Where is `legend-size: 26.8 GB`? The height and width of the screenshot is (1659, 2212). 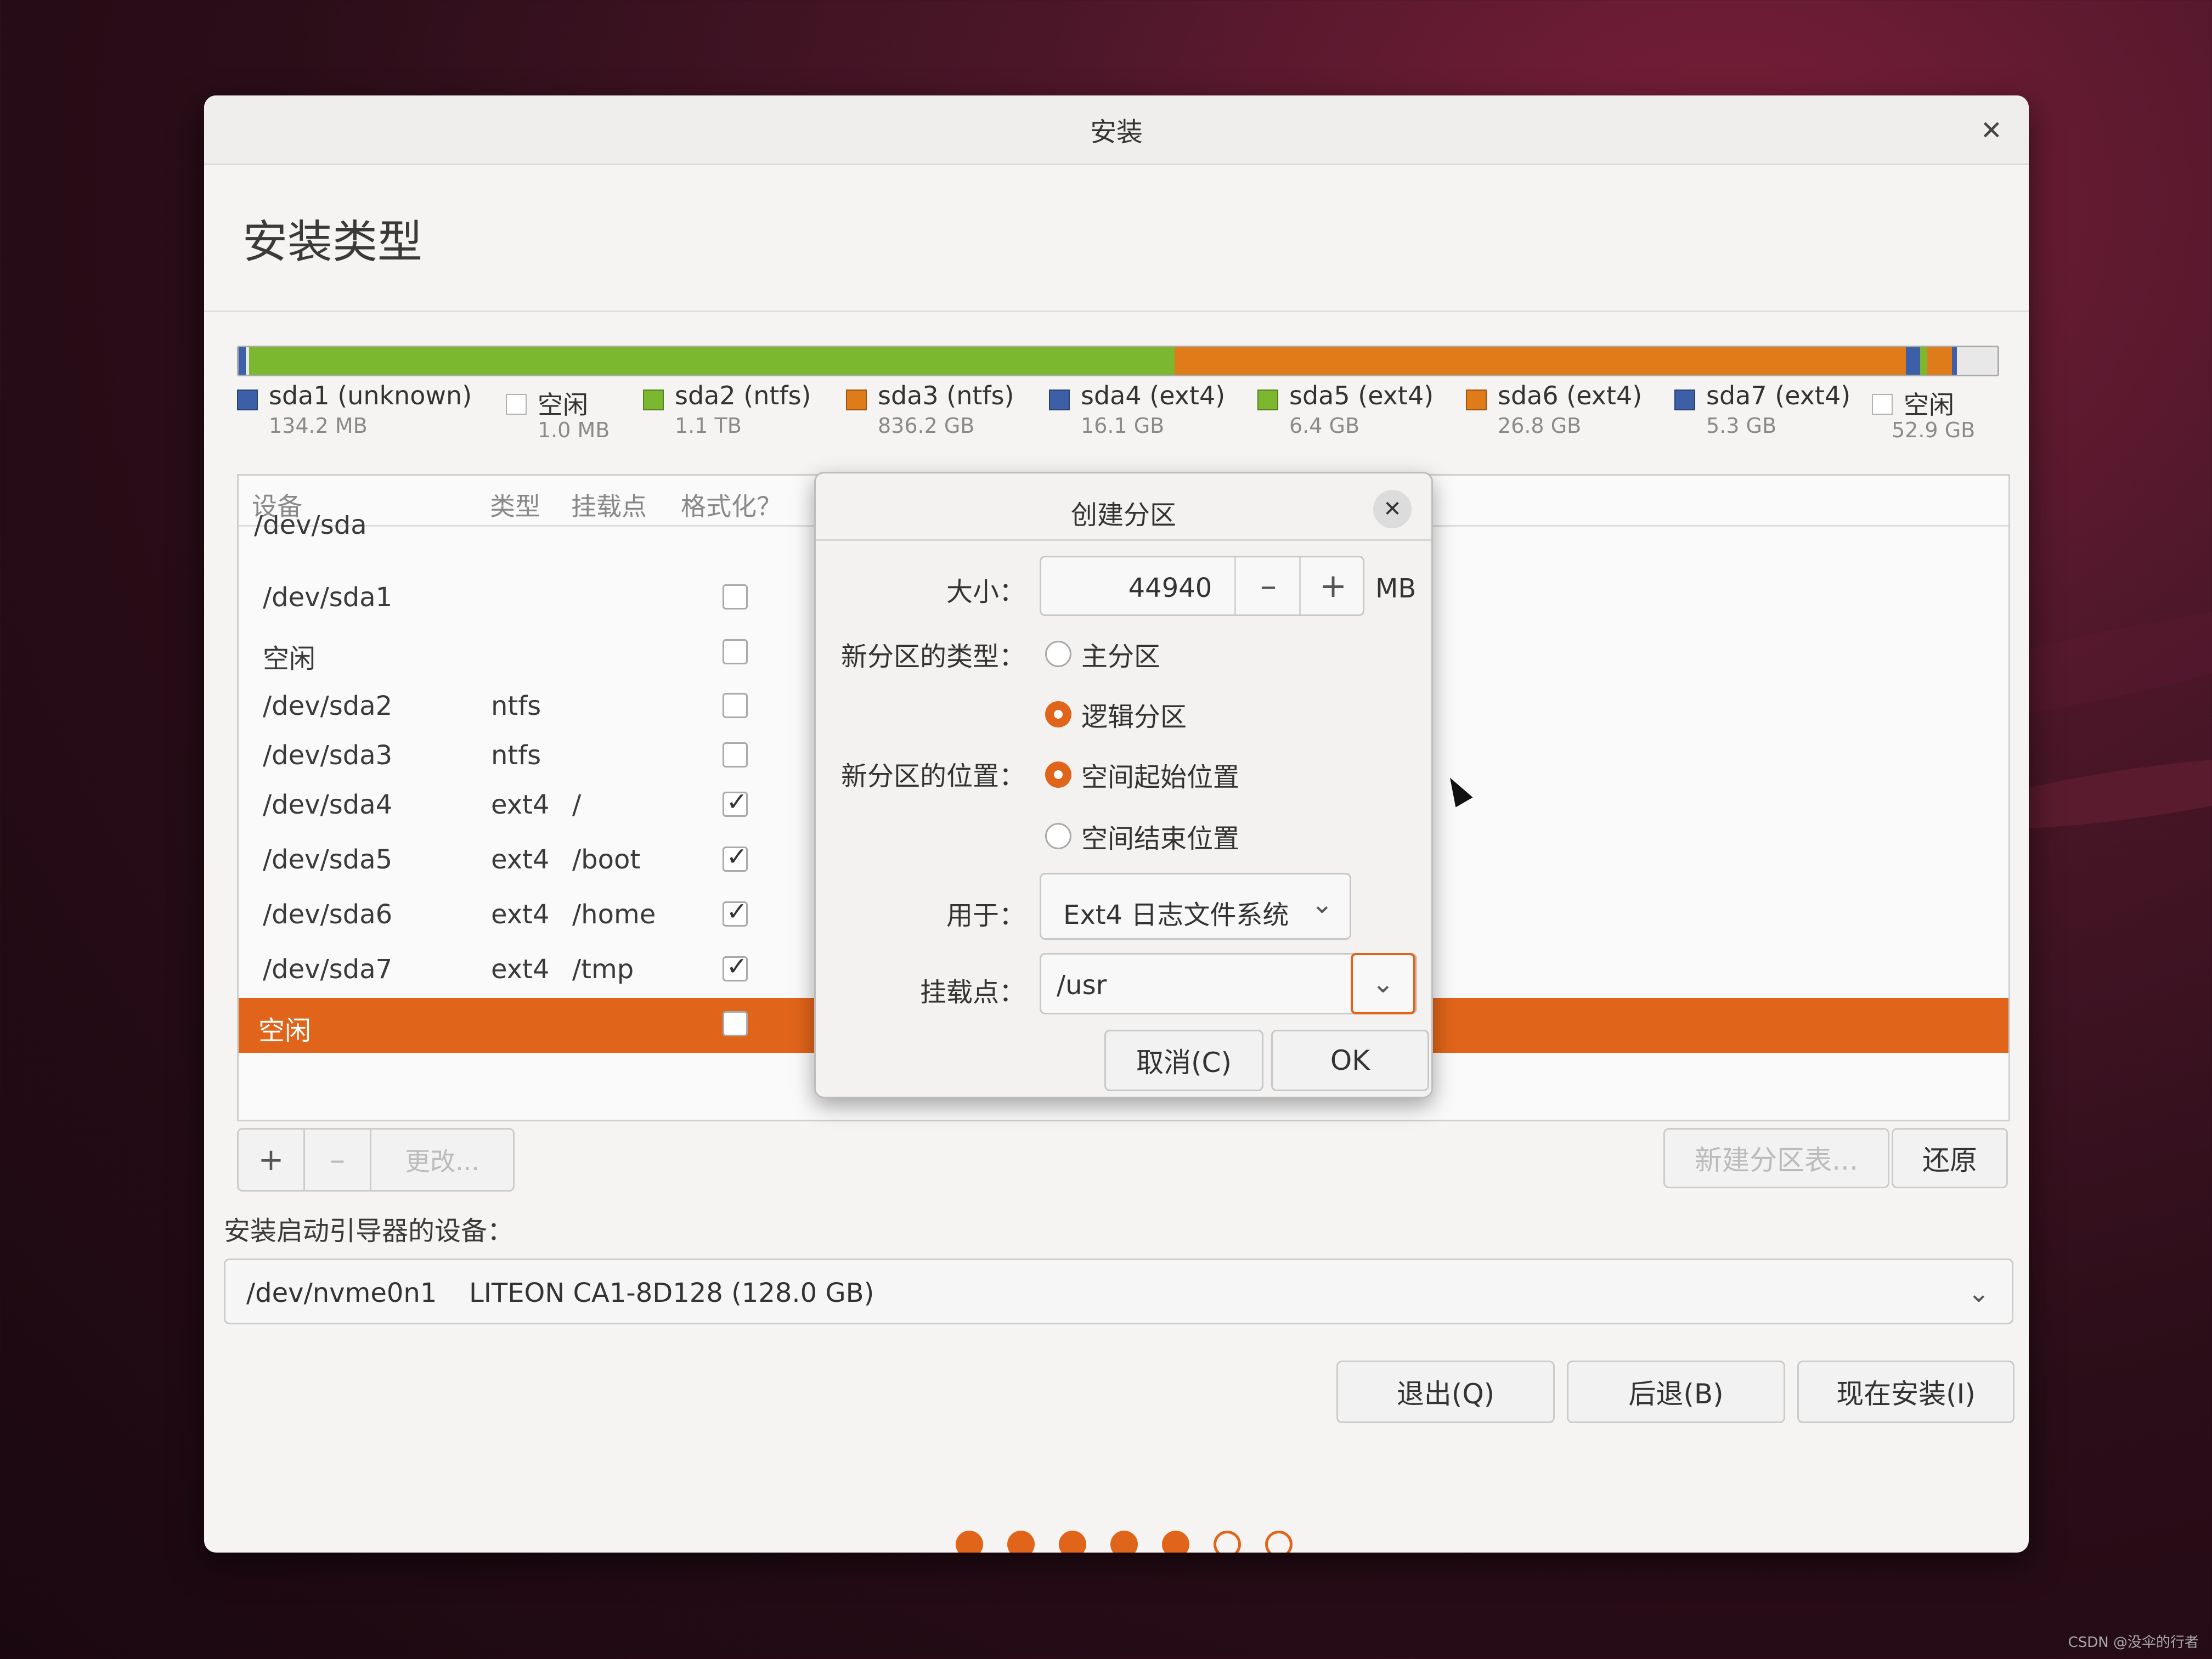
legend-size: 26.8 GB is located at coordinates (1540, 426).